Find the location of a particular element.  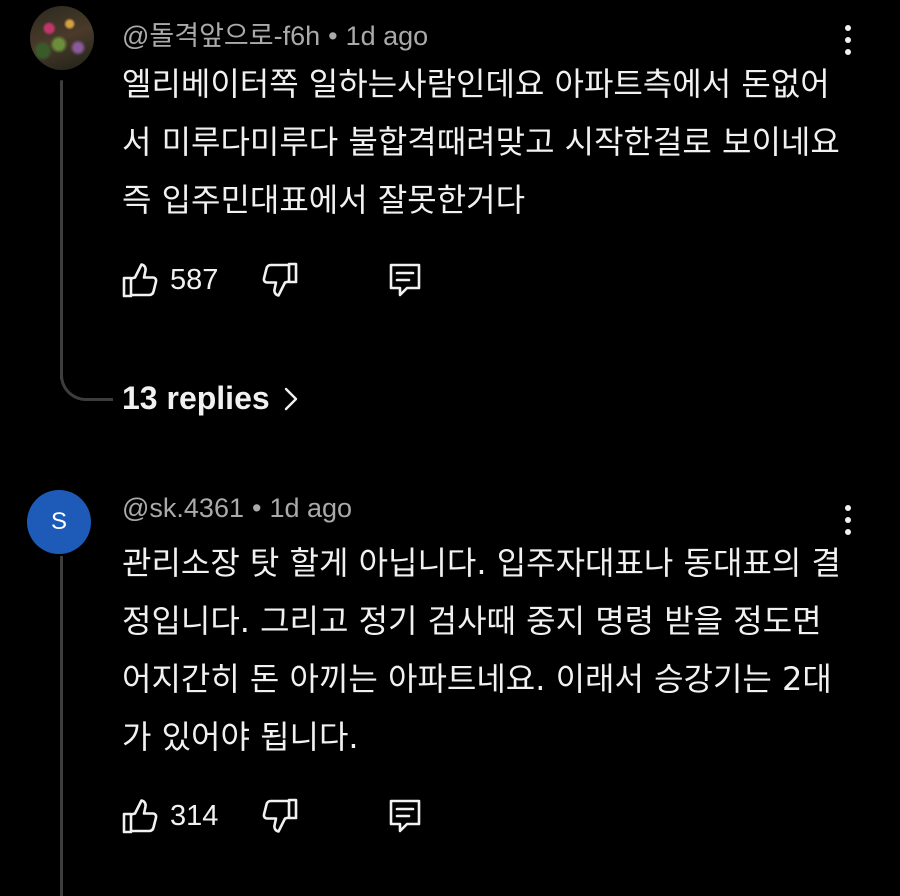

author-name: @sk.4361 is located at coordinates (183, 508).